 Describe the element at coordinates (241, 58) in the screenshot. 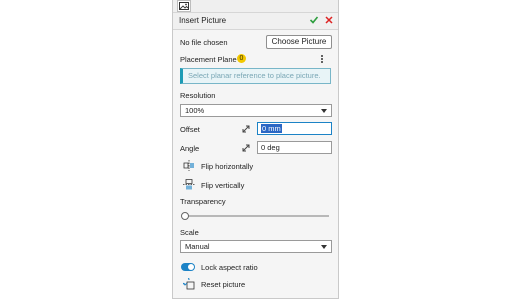

I see `placement-plane-count-badge: 0` at that location.